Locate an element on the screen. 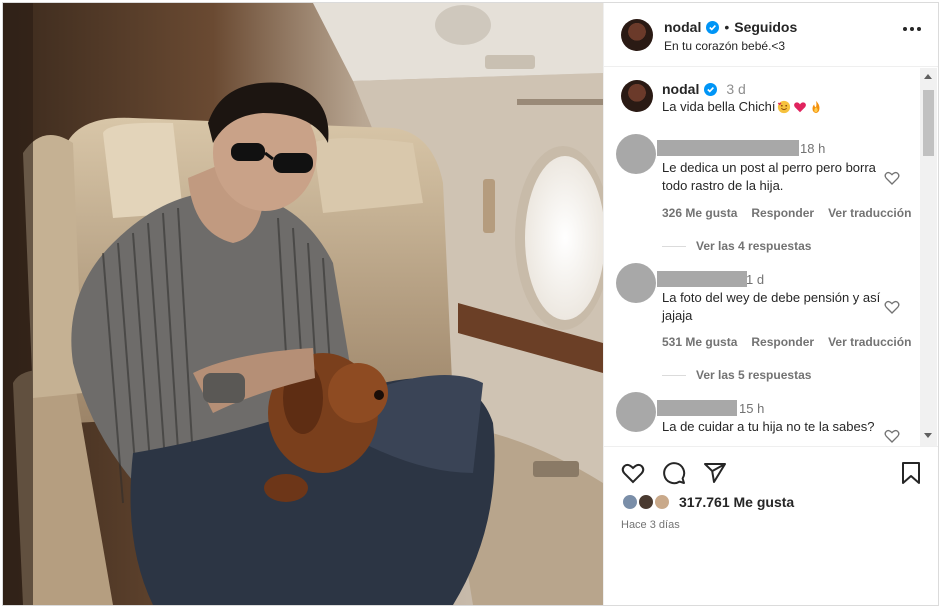 The width and height of the screenshot is (941, 613). comment-actions: 326 Me gusta Responder Ver traducción is located at coordinates (786, 213).